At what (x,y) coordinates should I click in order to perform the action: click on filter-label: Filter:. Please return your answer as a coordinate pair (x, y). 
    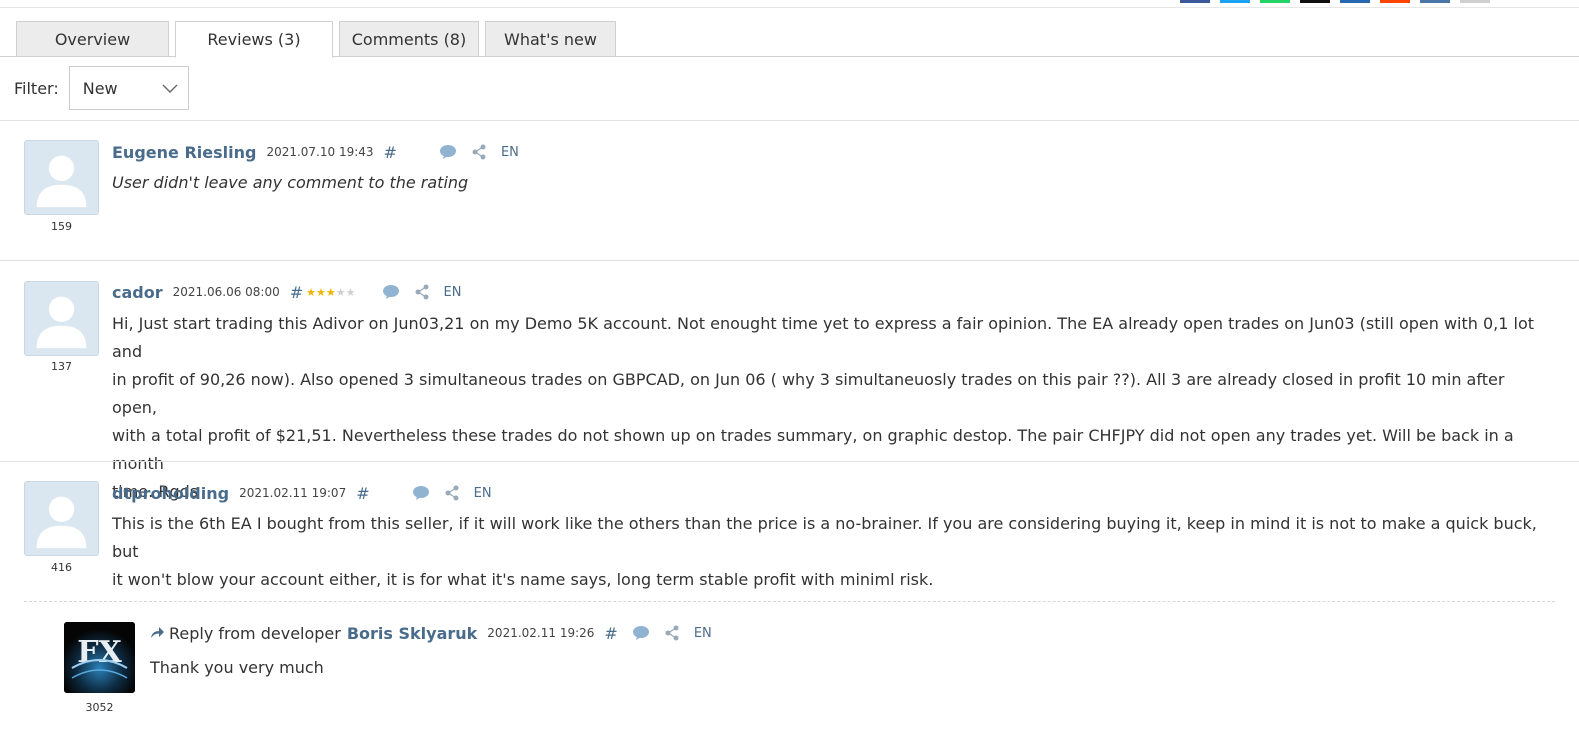
    Looking at the image, I should click on (36, 88).